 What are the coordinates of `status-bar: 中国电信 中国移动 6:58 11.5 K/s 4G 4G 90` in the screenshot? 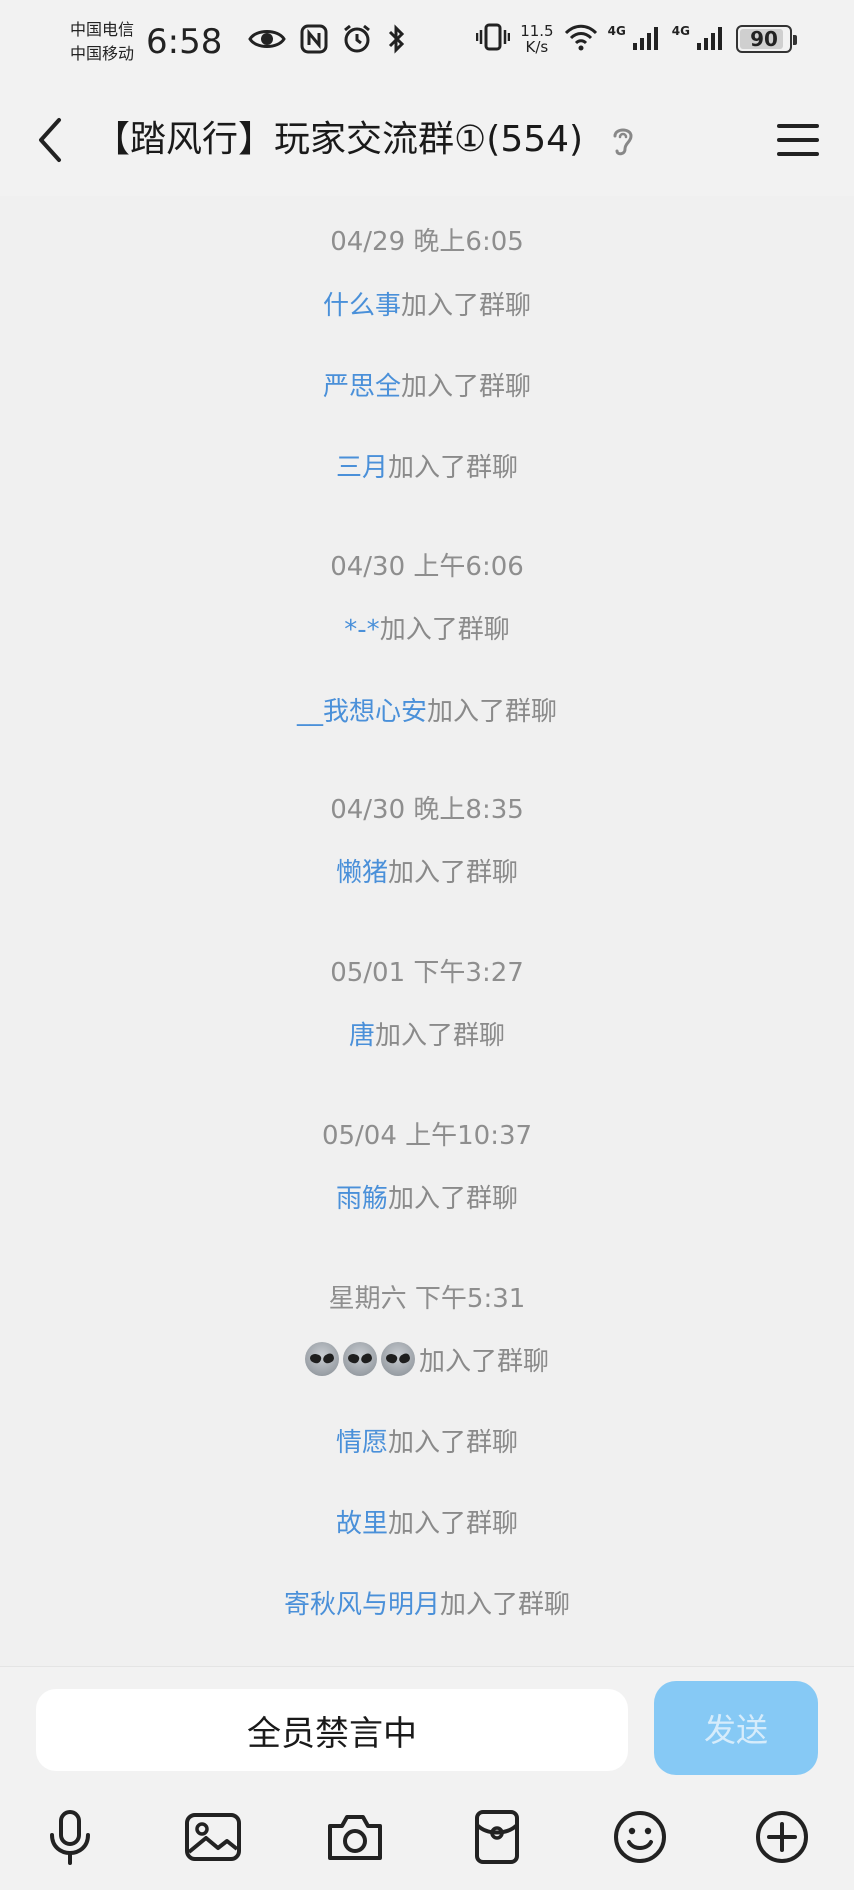 It's located at (427, 42).